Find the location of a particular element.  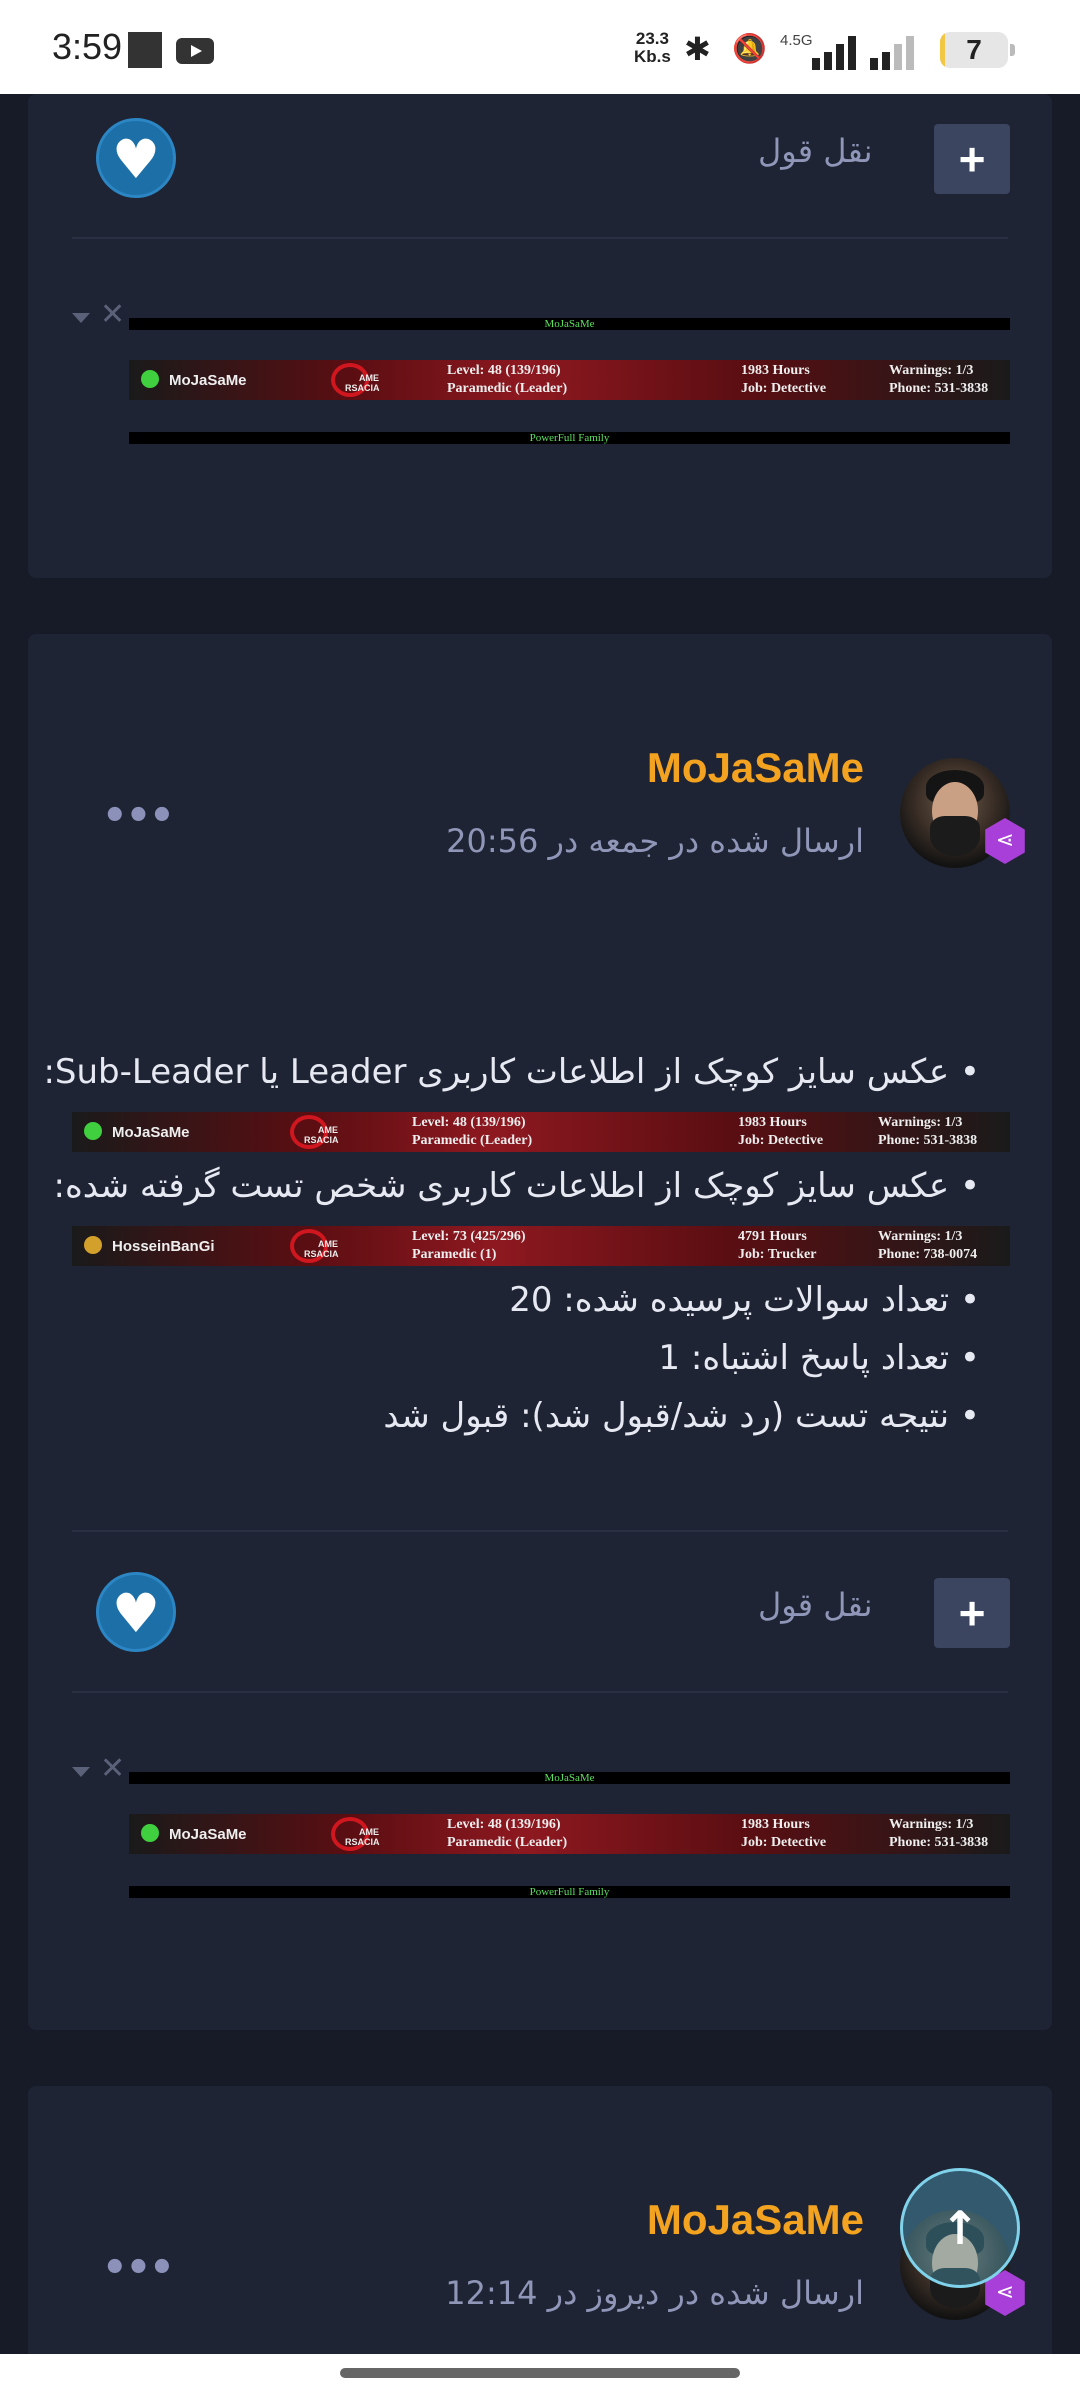

battery-level: 7 is located at coordinates (974, 49).